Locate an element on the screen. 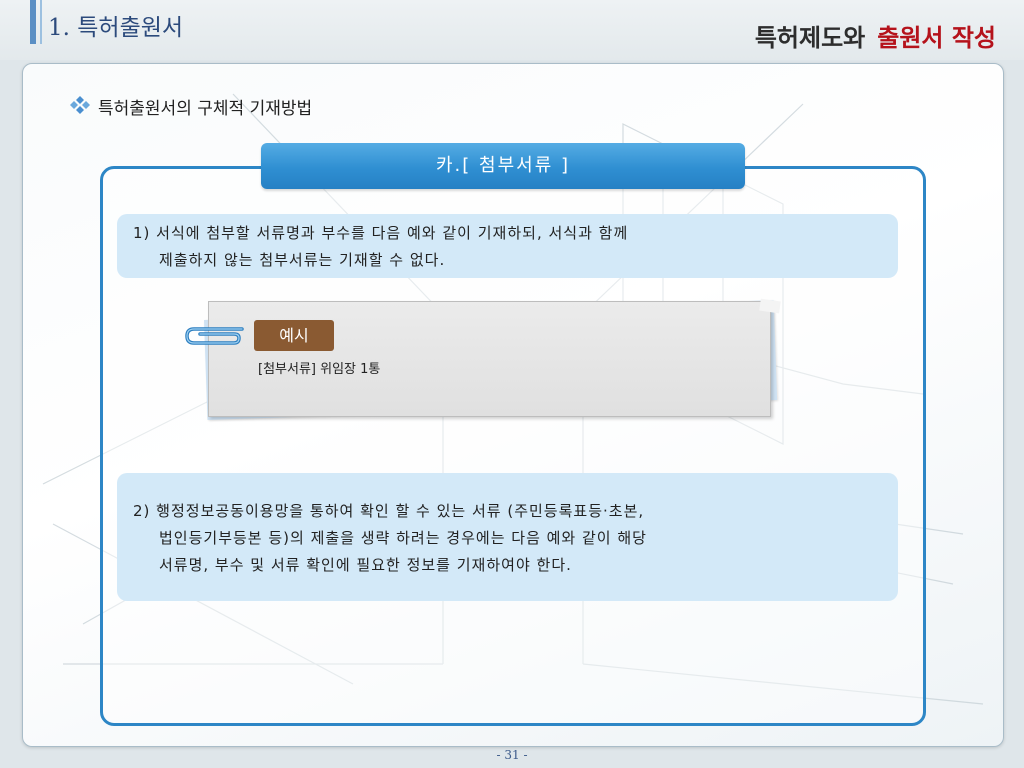  presentation-title-part1: 특허제도와 is located at coordinates (810, 38).